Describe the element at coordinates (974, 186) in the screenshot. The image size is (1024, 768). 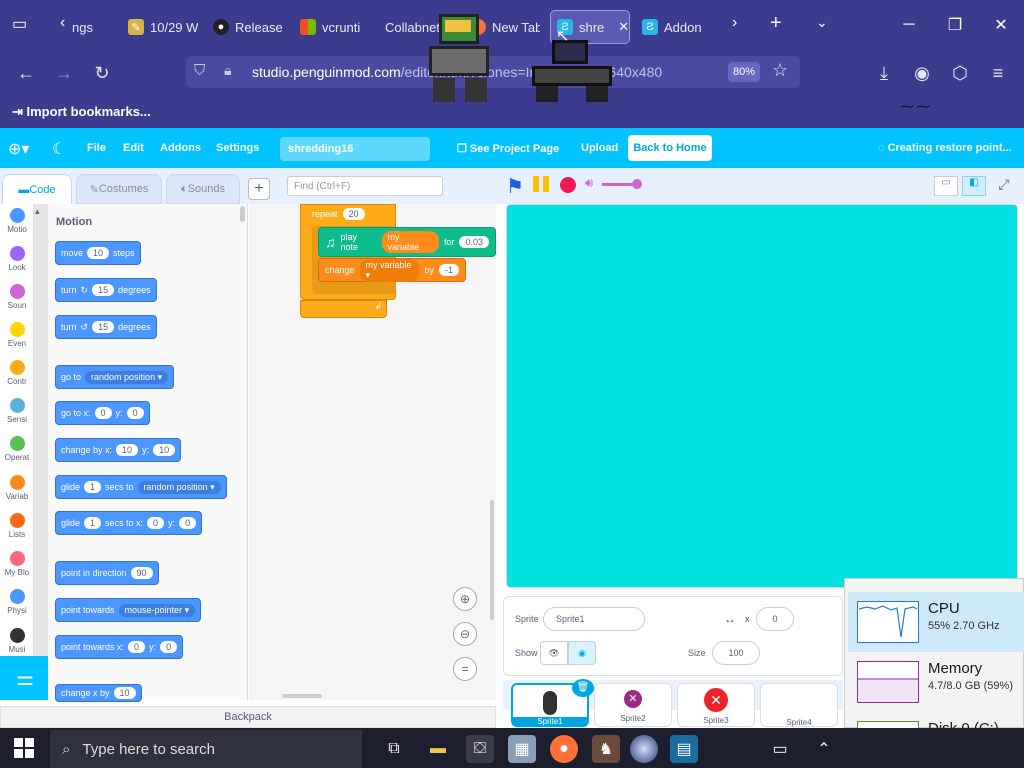
I see `large-stage-icon: ◧` at that location.